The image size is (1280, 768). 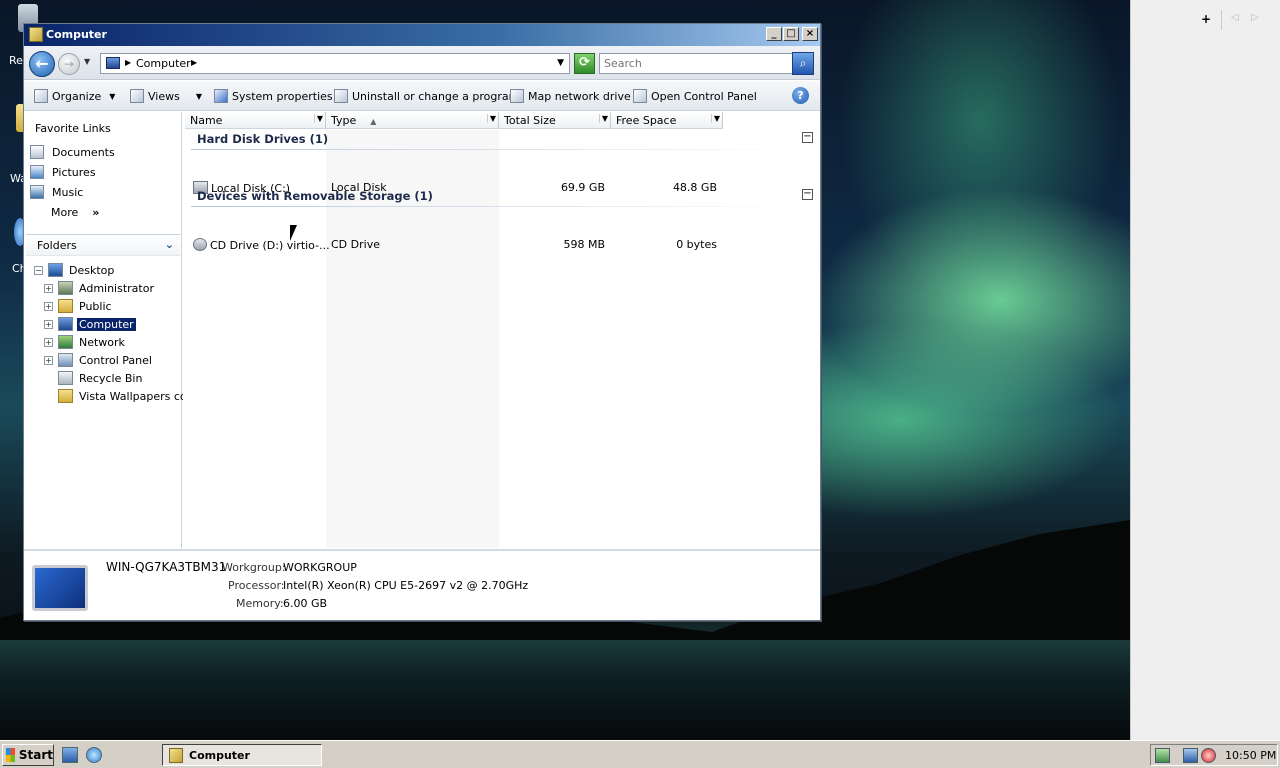 What do you see at coordinates (254, 567) in the screenshot?
I see `workgroup-label: Workgroup:` at bounding box center [254, 567].